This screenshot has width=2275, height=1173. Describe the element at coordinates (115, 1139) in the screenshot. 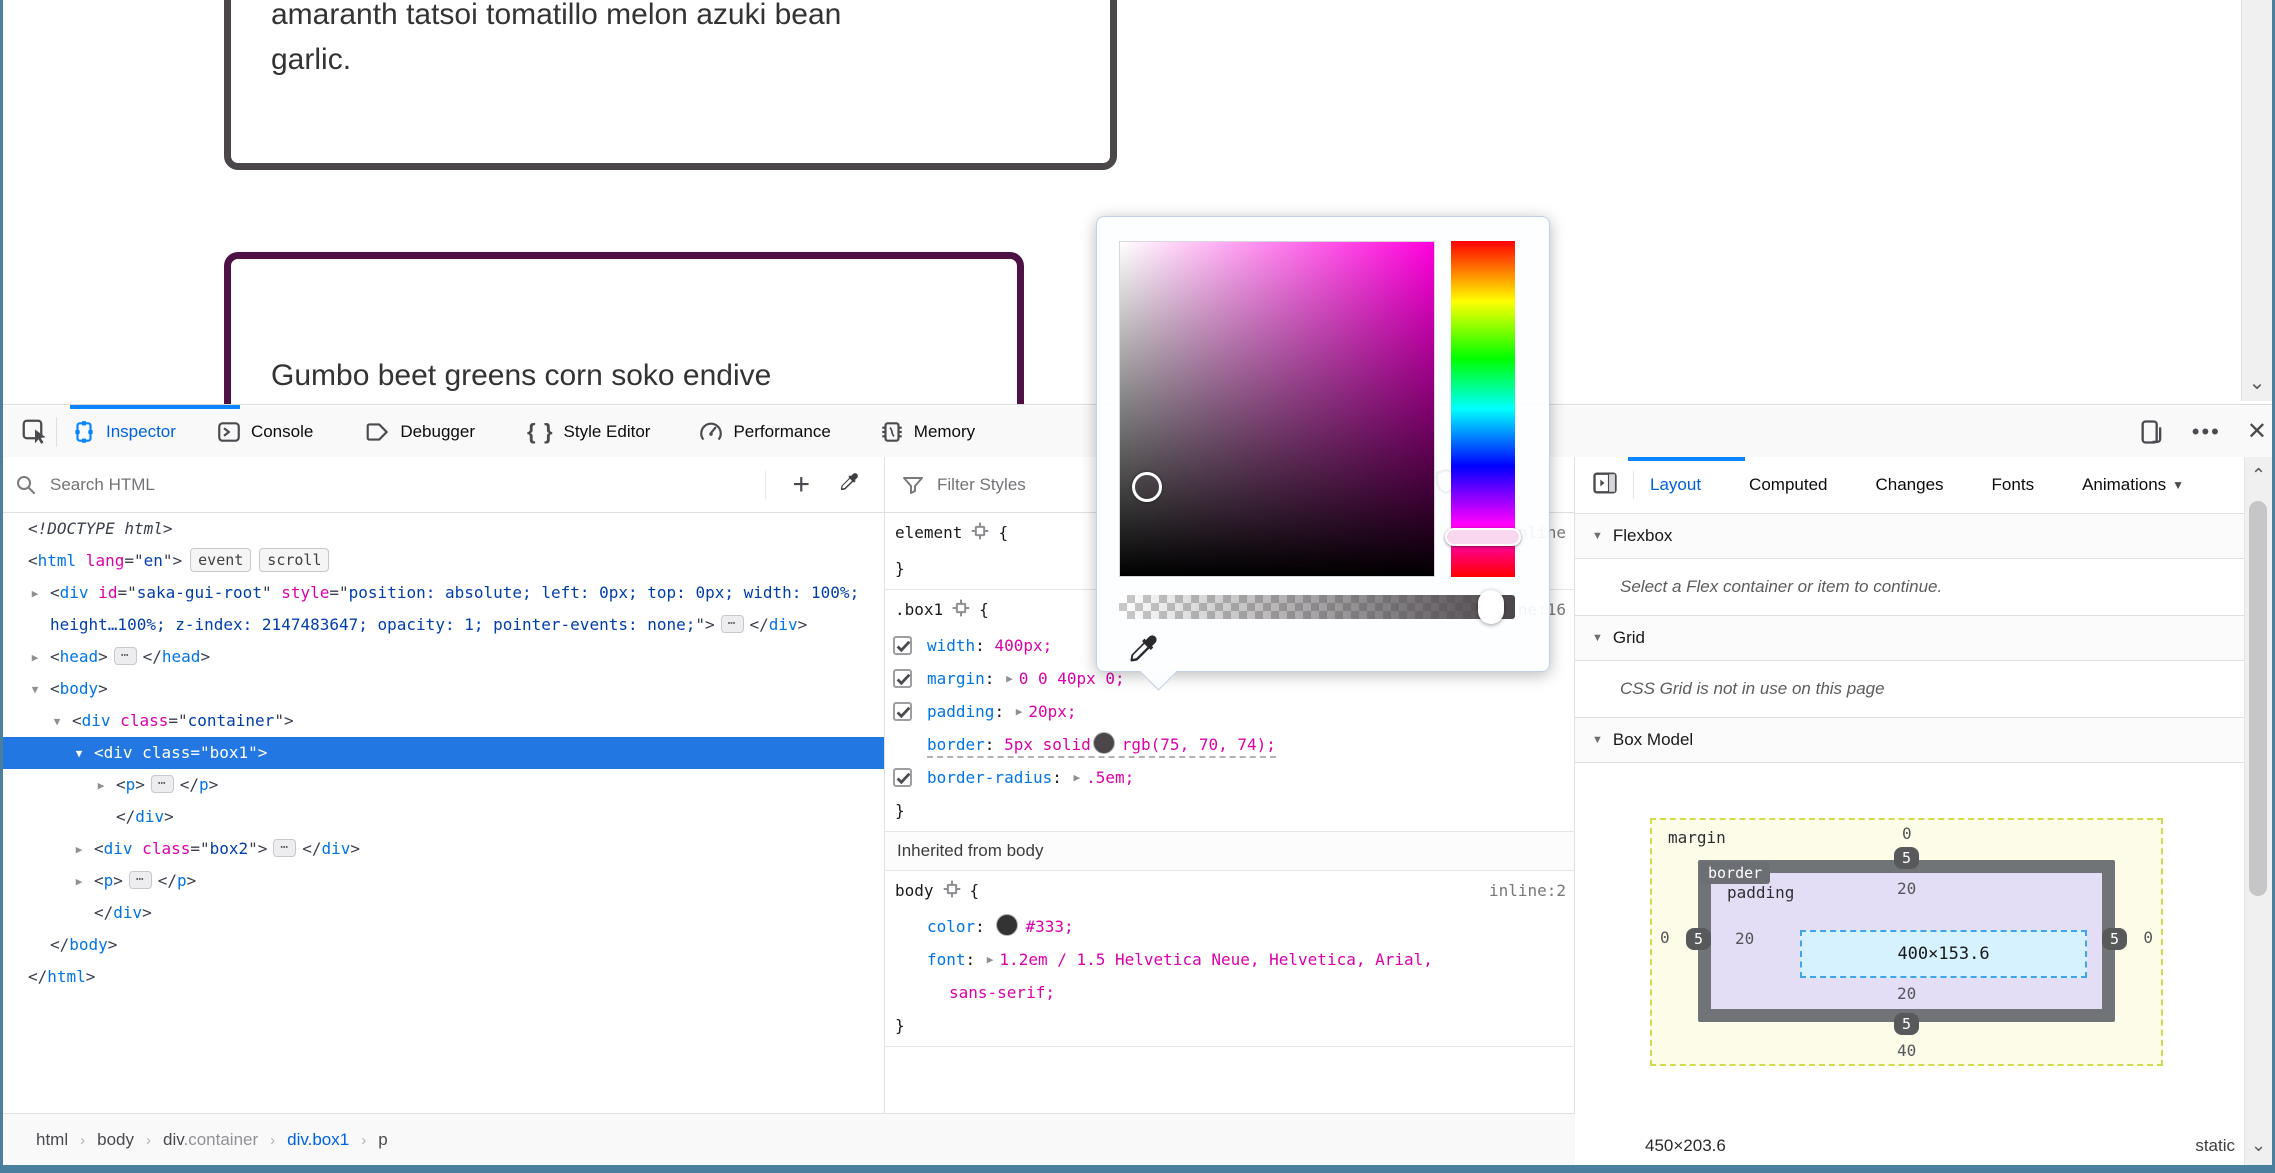

I see `breadcrumb-item: body` at that location.